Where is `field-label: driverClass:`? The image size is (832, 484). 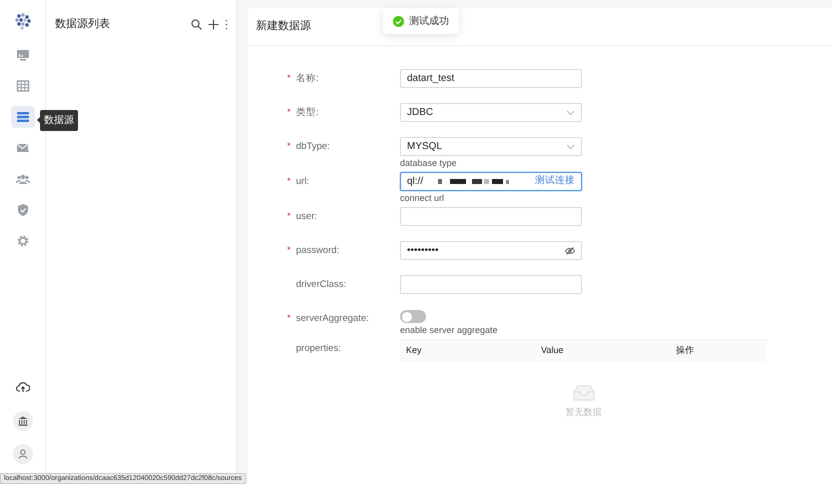
field-label: driverClass: is located at coordinates (321, 285).